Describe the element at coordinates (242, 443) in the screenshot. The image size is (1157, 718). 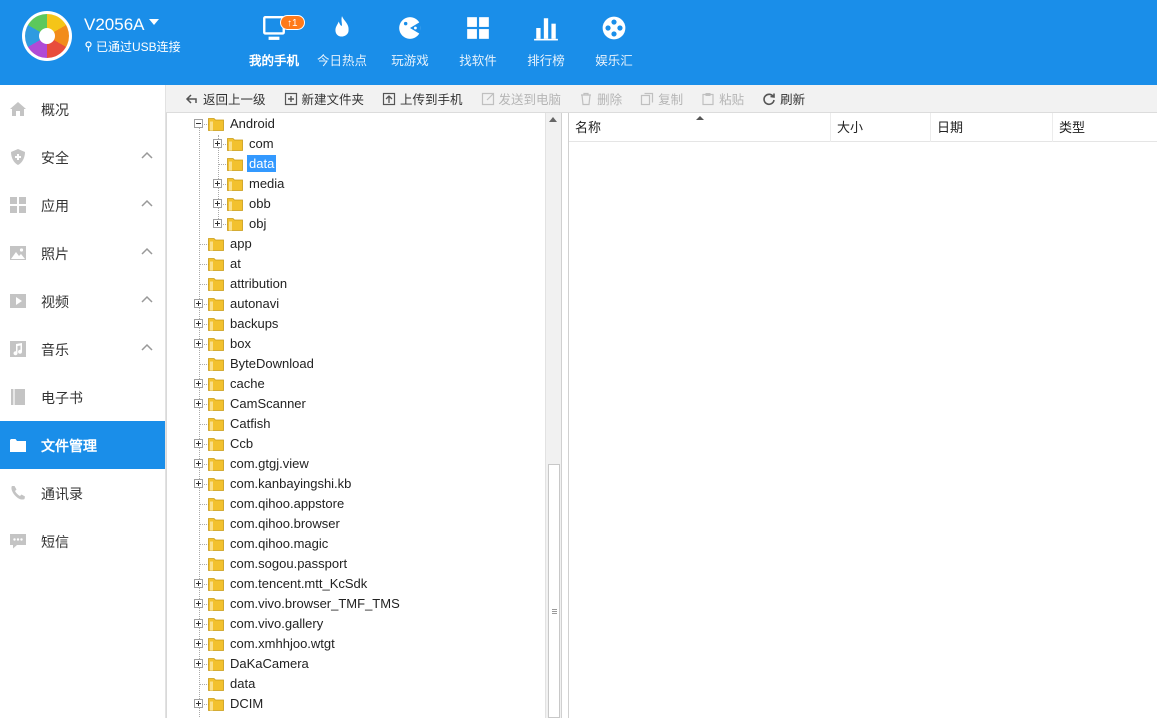
I see `tree-row-label: Ccb` at that location.